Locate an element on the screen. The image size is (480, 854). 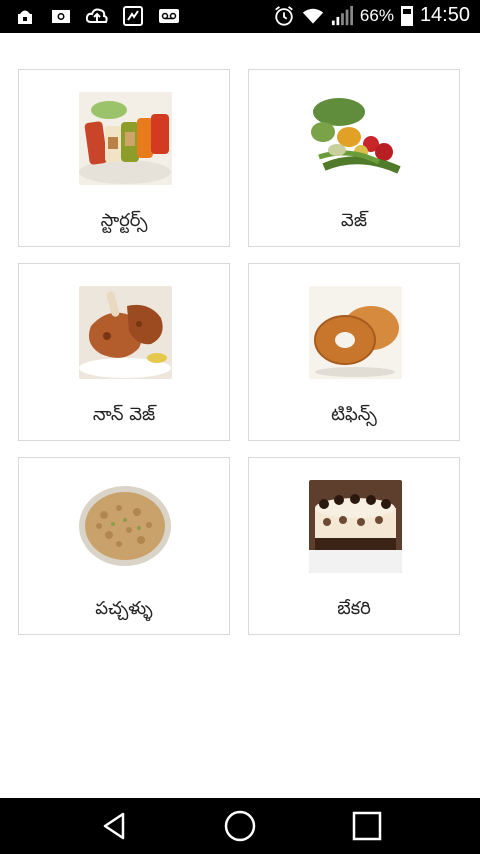
recents-icon is located at coordinates (367, 826).